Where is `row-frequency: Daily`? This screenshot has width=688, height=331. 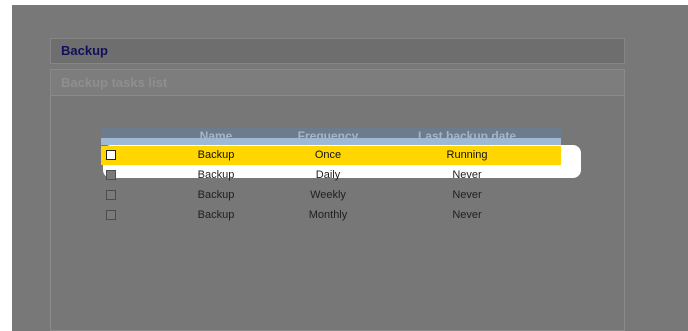 row-frequency: Daily is located at coordinates (328, 175).